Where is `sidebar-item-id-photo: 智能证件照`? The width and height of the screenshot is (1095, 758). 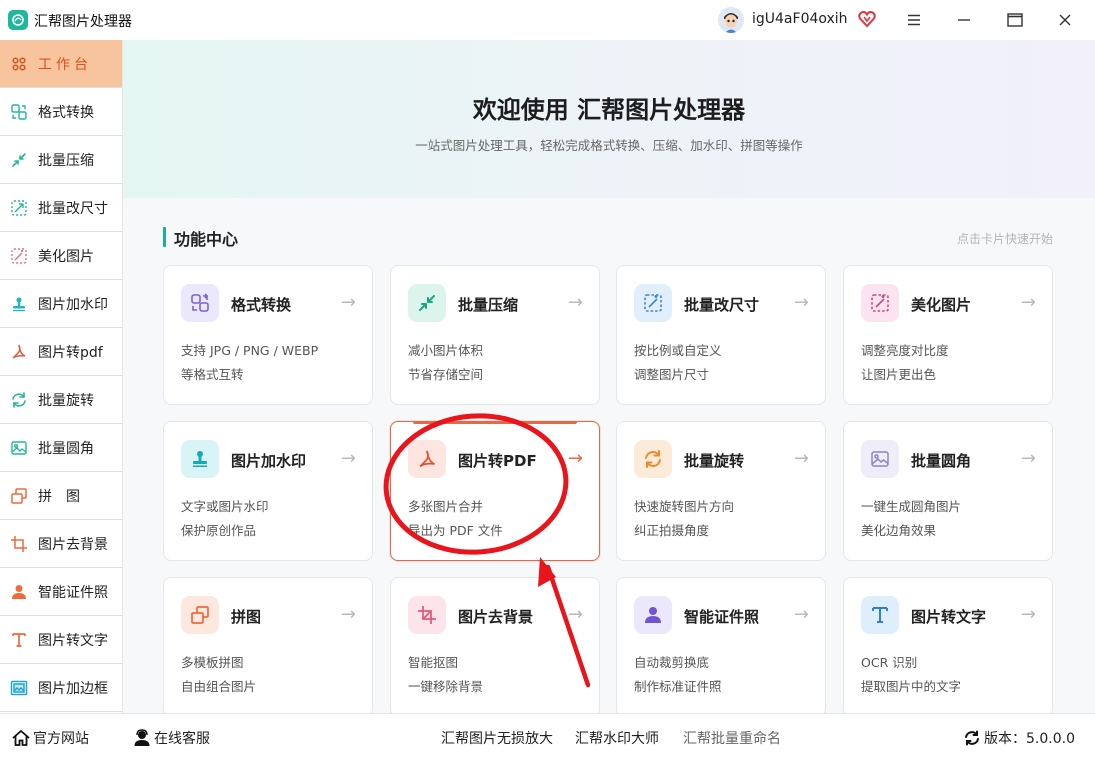 sidebar-item-id-photo: 智能证件照 is located at coordinates (61, 592).